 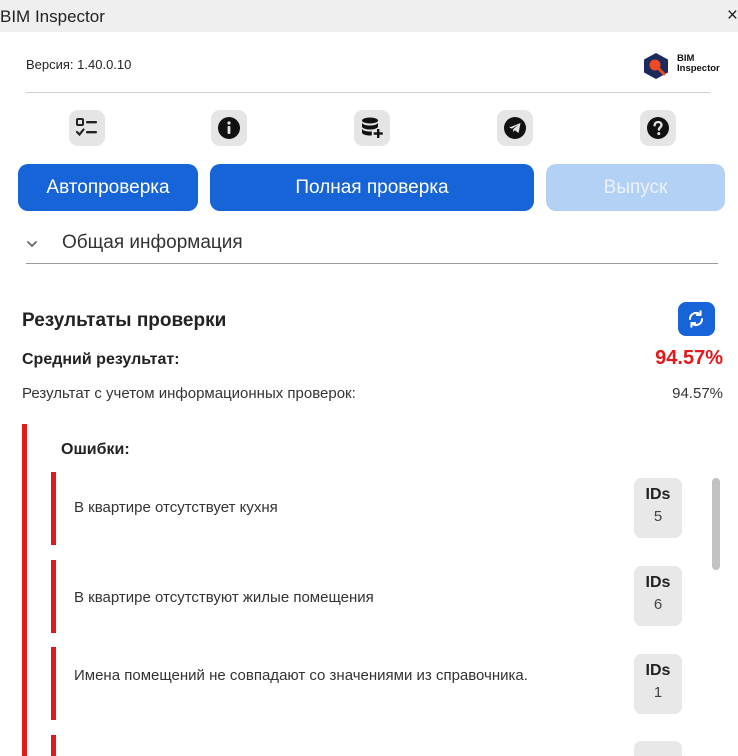 I want to click on info-button, so click(x=229, y=128).